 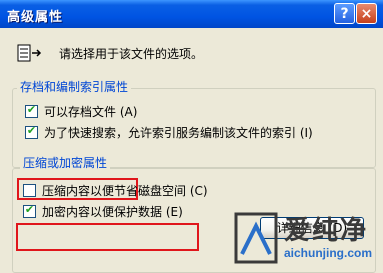 What do you see at coordinates (74, 86) in the screenshot?
I see `archive-index-legend: 存档和编制索引属性` at bounding box center [74, 86].